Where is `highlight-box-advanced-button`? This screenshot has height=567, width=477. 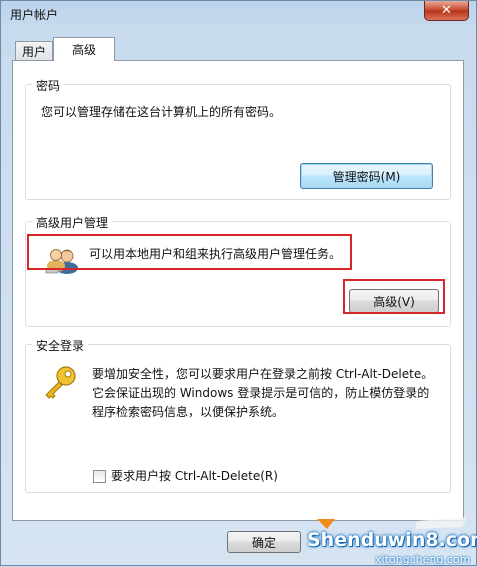
highlight-box-advanced-button is located at coordinates (394, 296).